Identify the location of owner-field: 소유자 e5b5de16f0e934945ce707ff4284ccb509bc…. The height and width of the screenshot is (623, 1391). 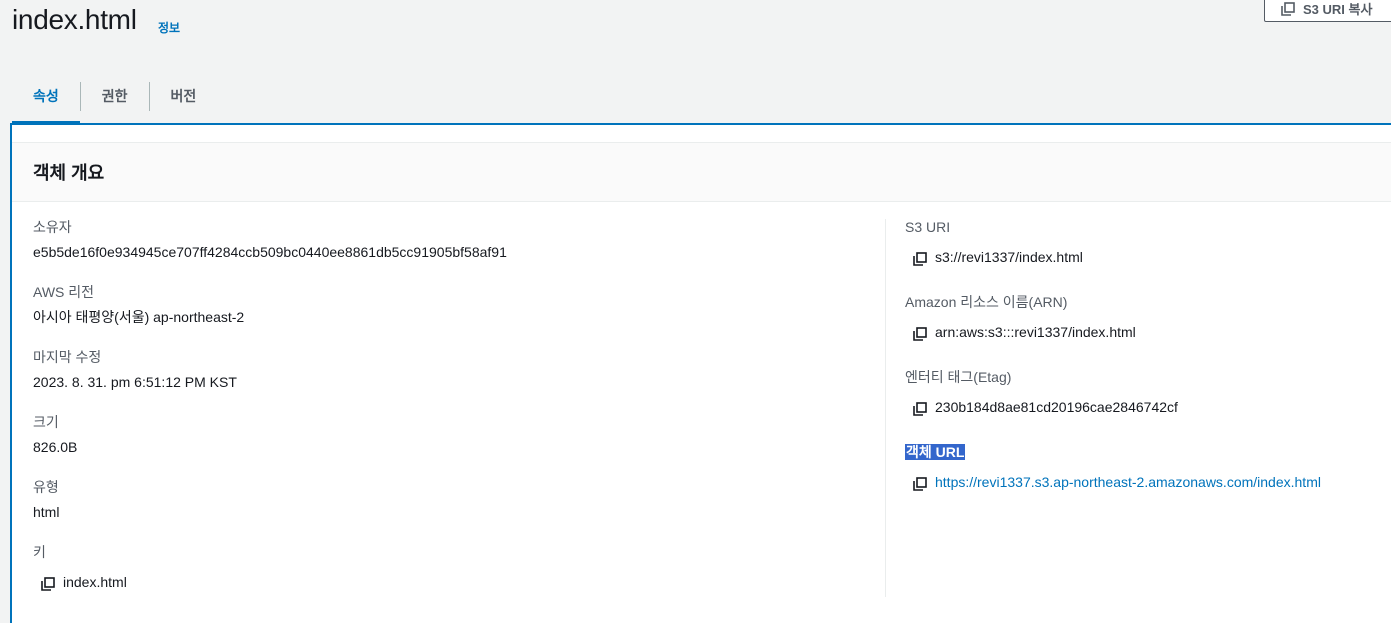
(270, 239).